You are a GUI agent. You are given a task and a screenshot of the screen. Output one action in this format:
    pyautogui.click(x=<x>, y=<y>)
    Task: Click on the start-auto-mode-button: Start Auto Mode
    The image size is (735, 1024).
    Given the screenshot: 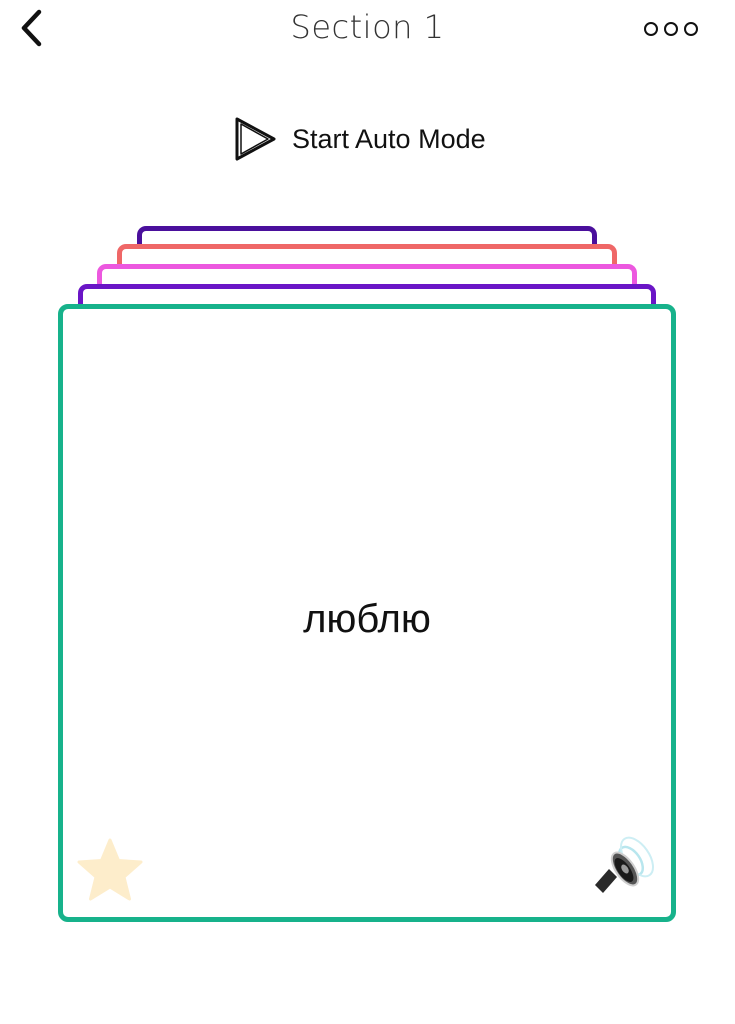 What is the action you would take?
    pyautogui.click(x=359, y=139)
    